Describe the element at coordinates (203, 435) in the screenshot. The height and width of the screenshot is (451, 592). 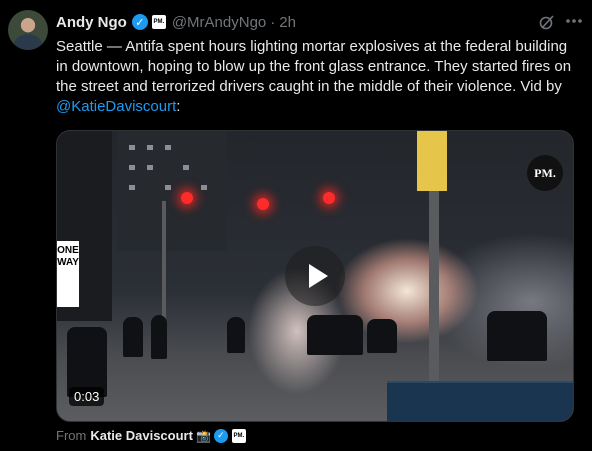
I see `camera-icon: 📸` at that location.